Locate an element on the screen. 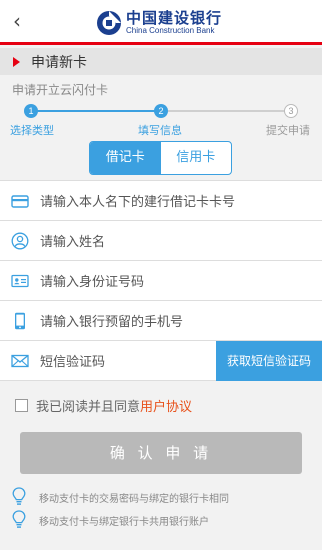 This screenshot has width=322, height=550. tip-text: 移动支付卡与绑定银行卡共用银行账户 is located at coordinates (124, 522).